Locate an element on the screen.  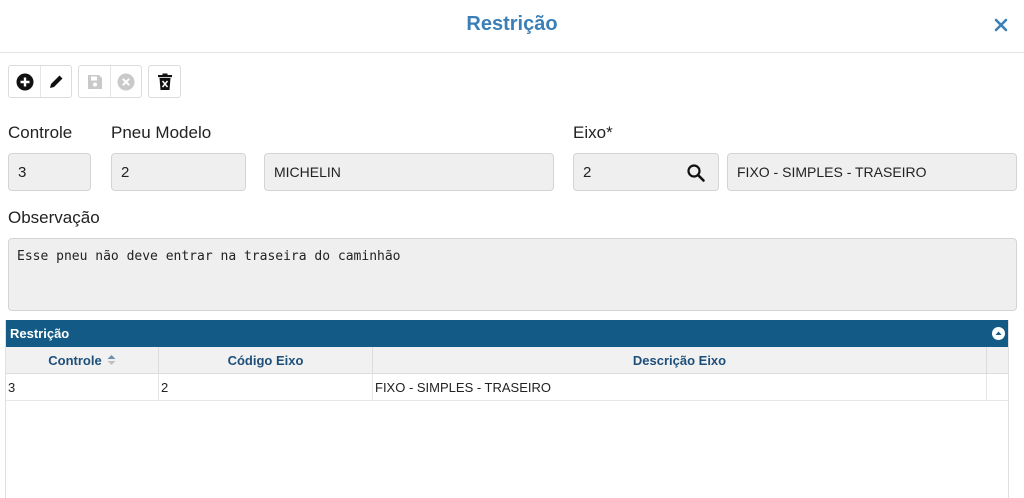
pneu-modelo-field: 2 is located at coordinates (178, 172).